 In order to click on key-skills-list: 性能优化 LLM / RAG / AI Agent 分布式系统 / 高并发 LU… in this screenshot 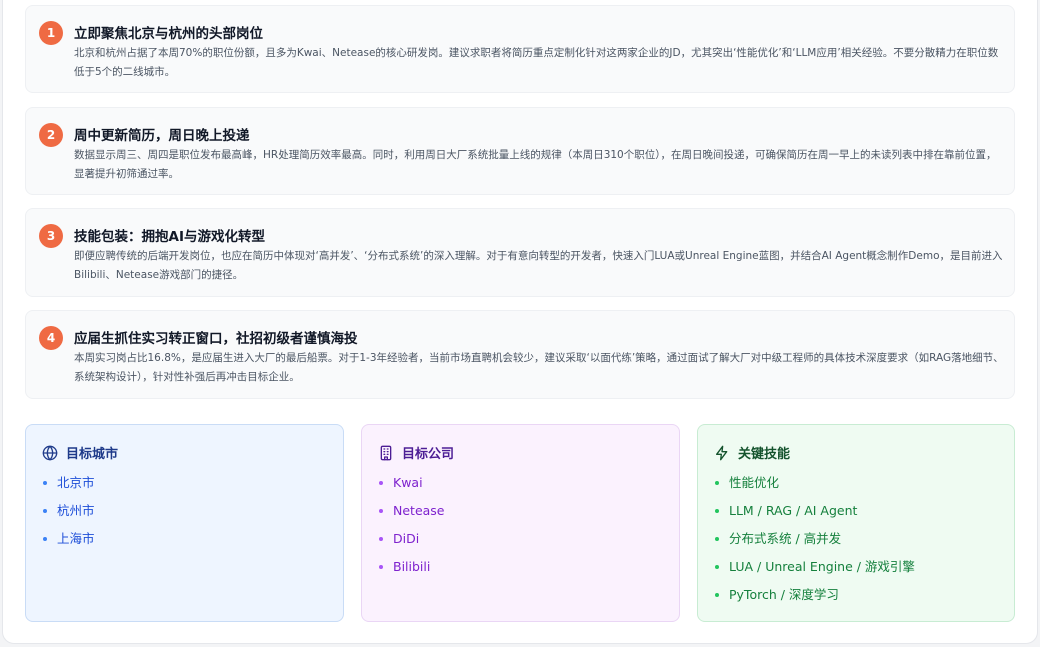, I will do `click(814, 543)`.